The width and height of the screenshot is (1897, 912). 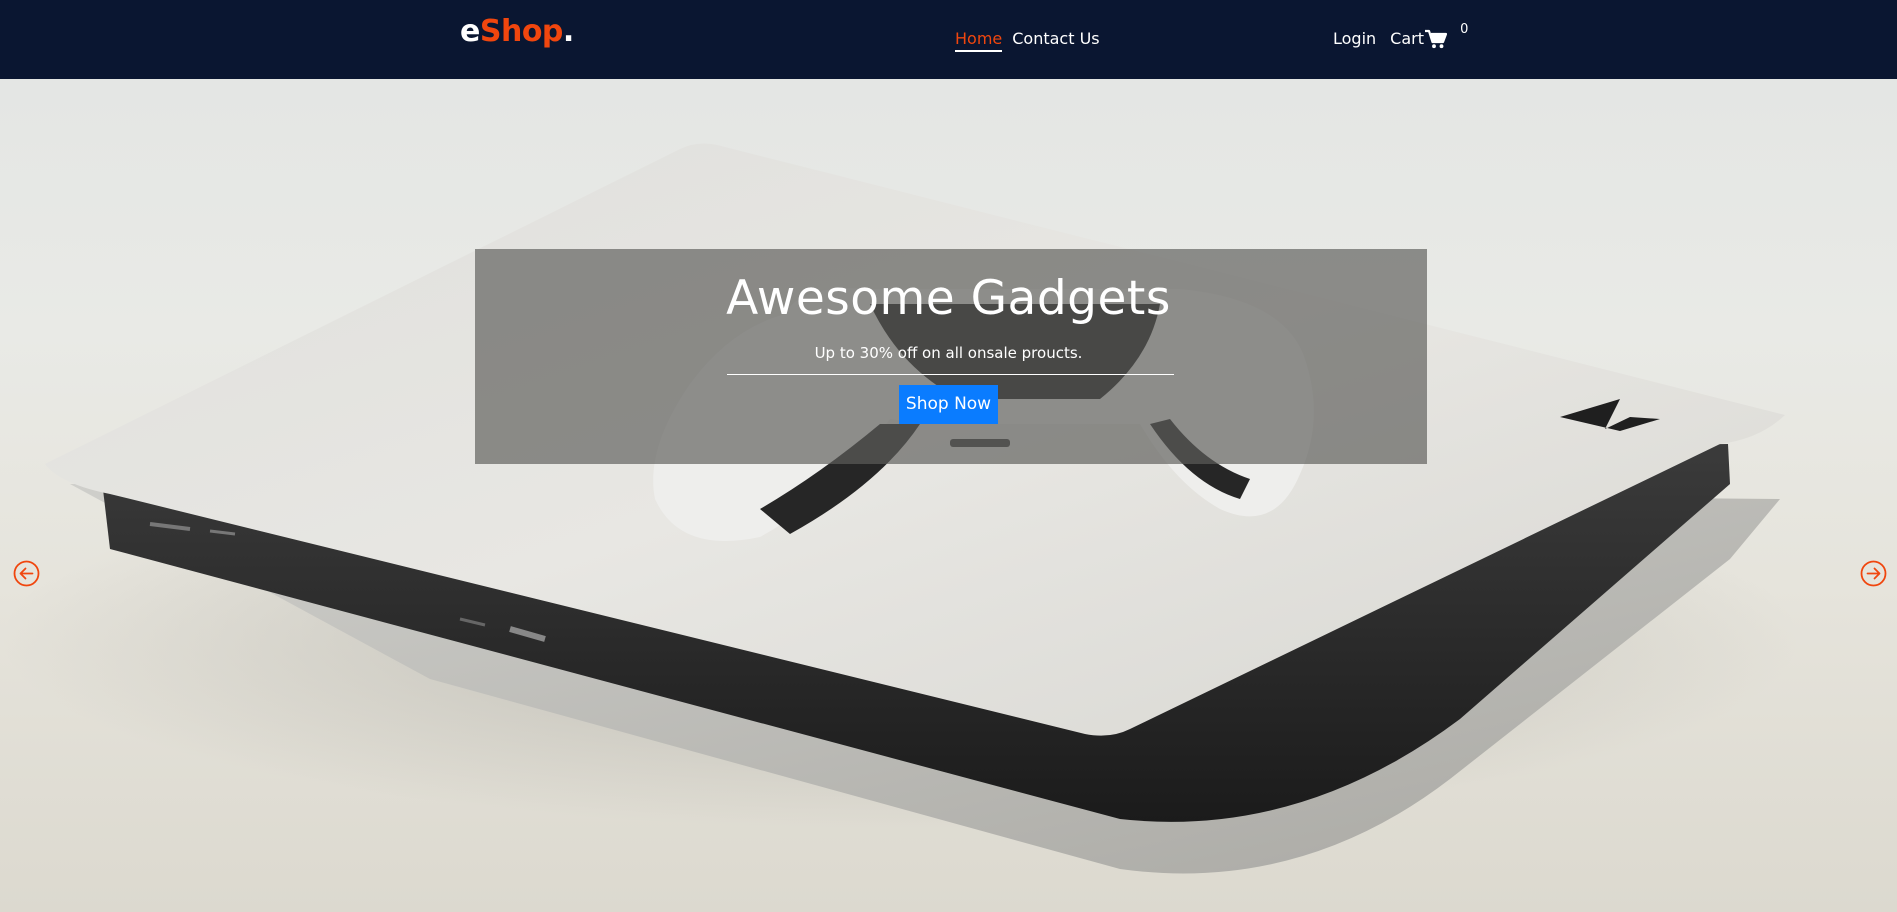 I want to click on cart-count-badge: 0, so click(x=1464, y=29).